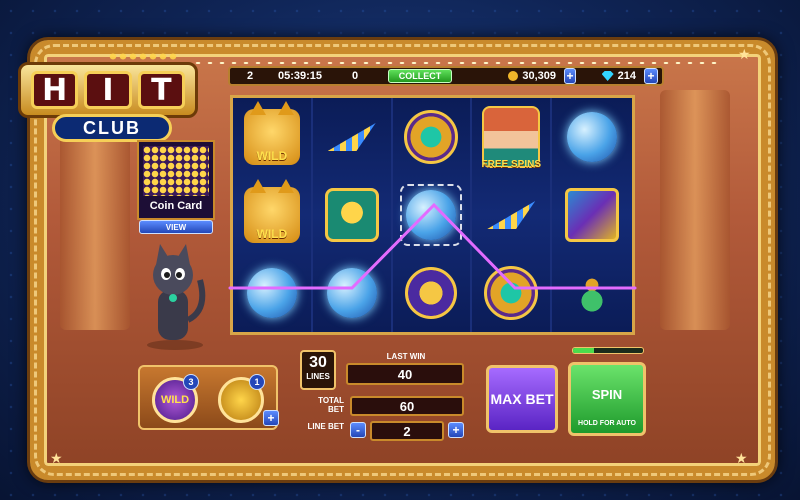 Image resolution: width=800 pixels, height=500 pixels. What do you see at coordinates (331, 405) in the screenshot?
I see `total-bet-label: TOTAL BET` at bounding box center [331, 405].